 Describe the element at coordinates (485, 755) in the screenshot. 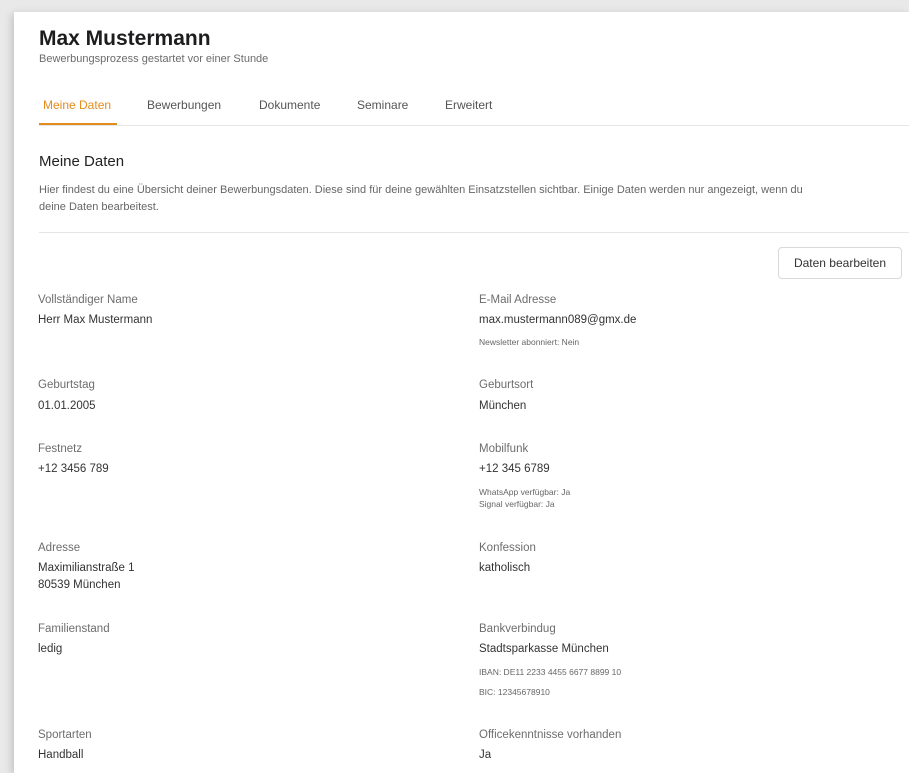

I see `office-skills-value: Ja` at that location.